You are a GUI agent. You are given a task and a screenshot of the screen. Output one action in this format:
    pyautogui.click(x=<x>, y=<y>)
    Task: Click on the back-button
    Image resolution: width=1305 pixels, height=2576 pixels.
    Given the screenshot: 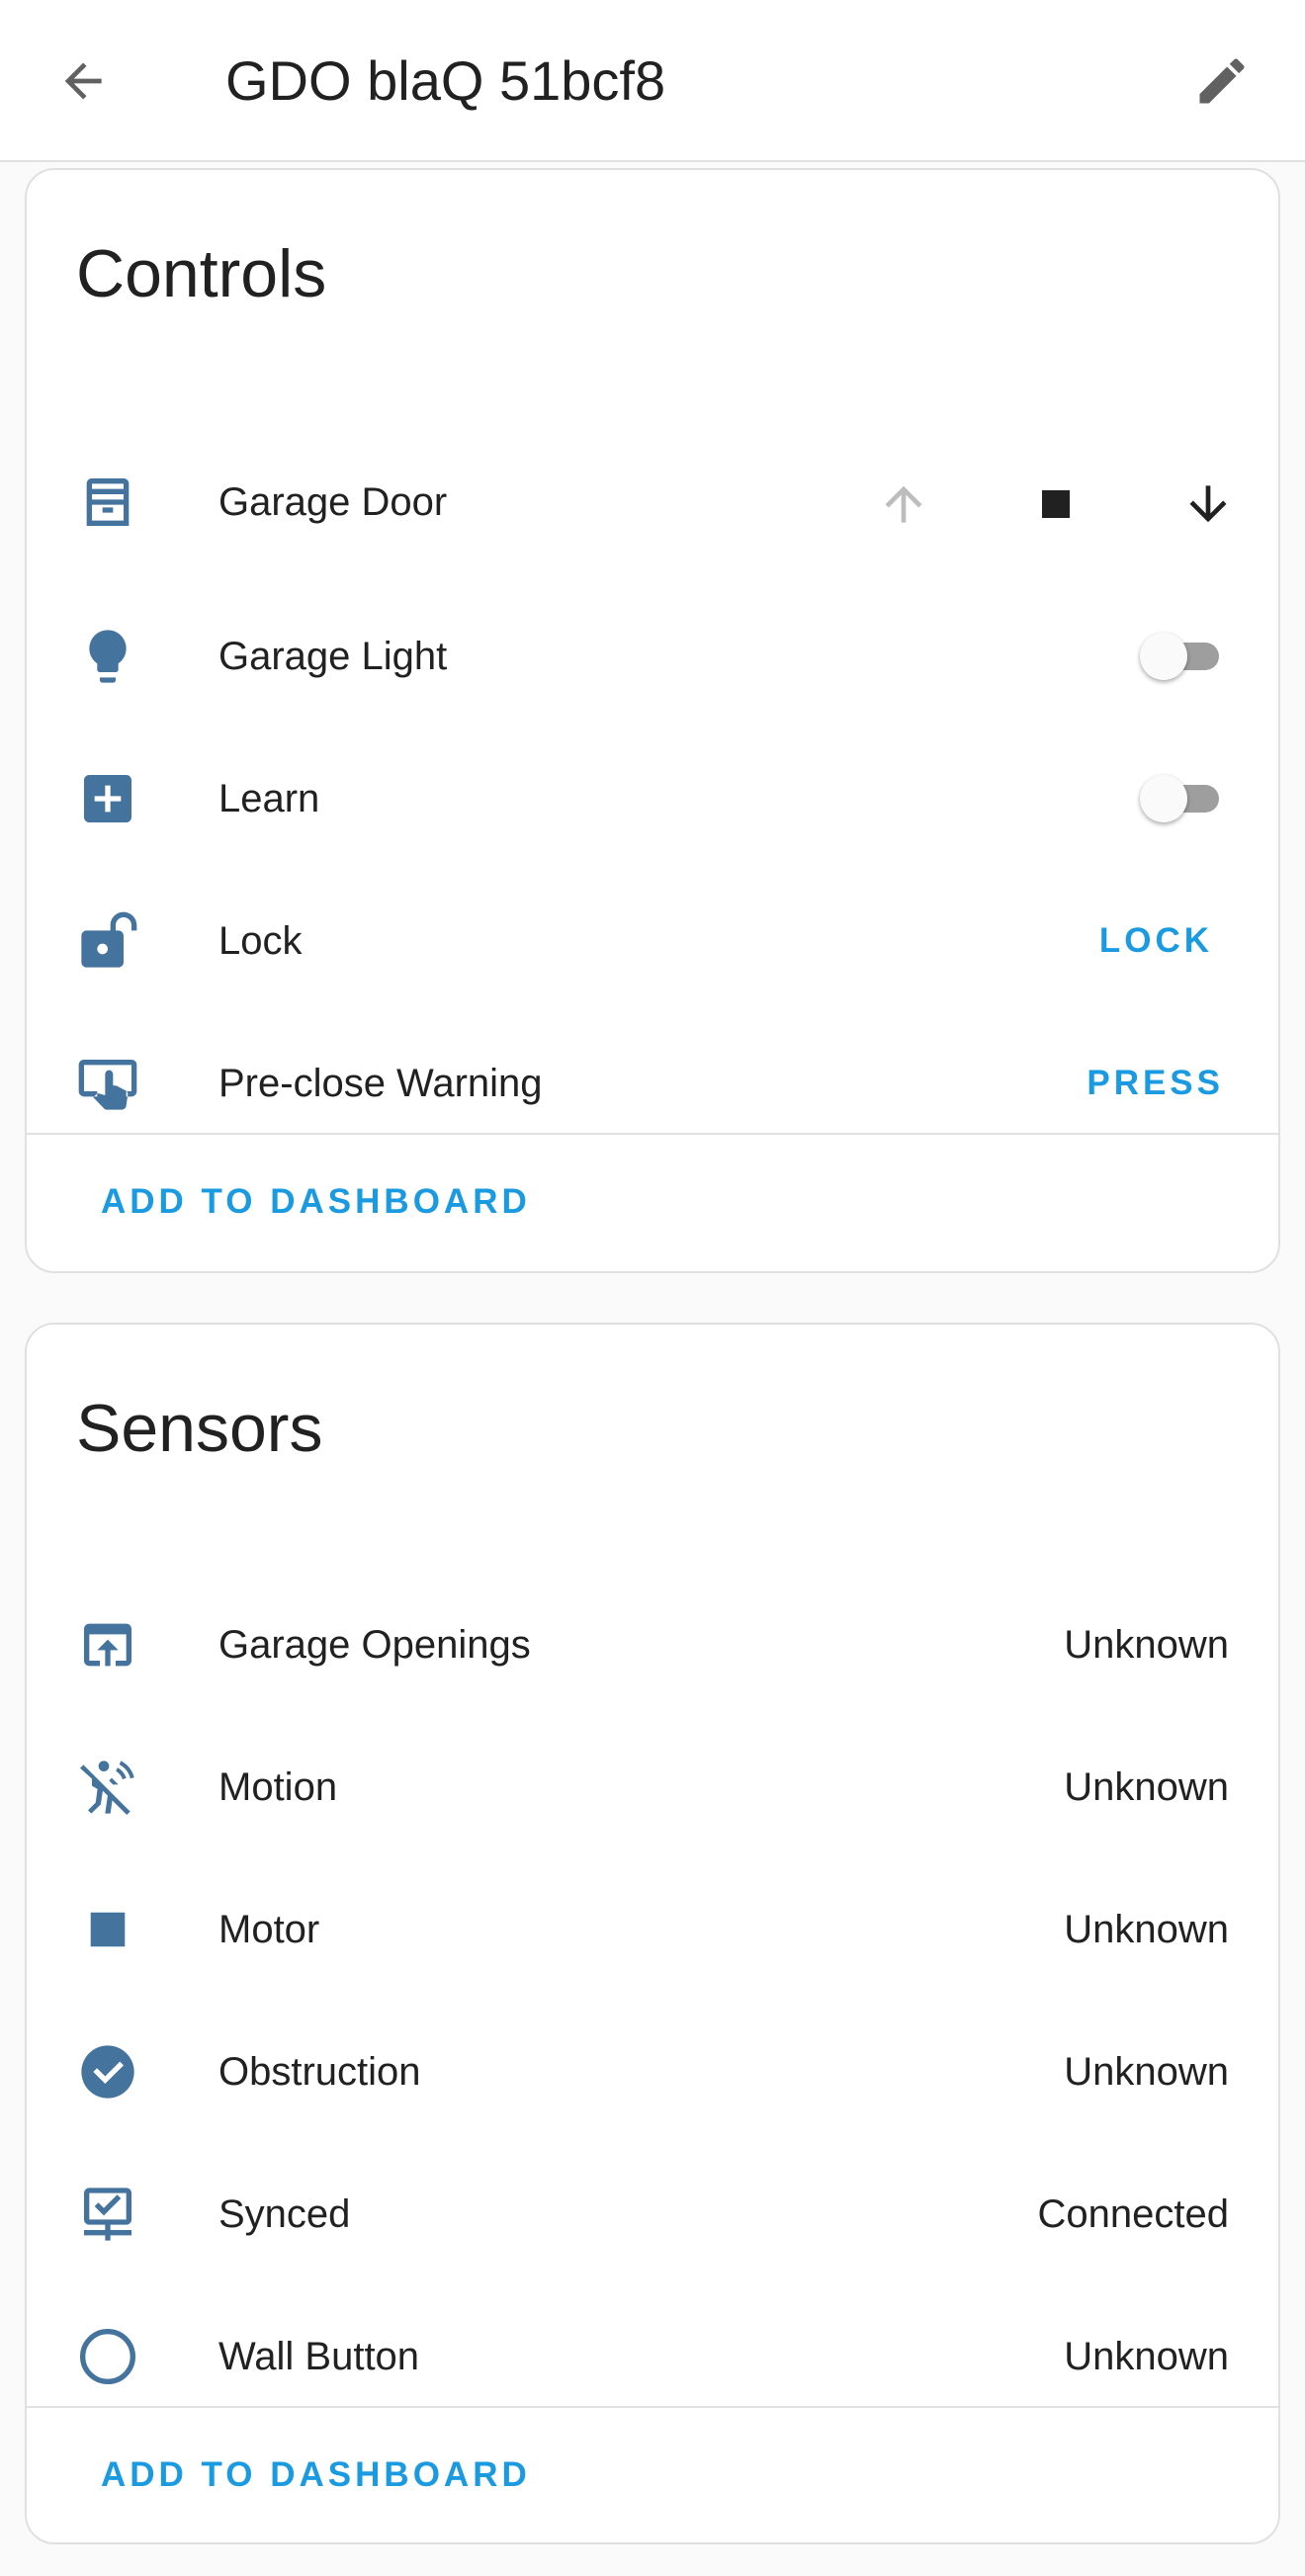 What is the action you would take?
    pyautogui.click(x=83, y=81)
    